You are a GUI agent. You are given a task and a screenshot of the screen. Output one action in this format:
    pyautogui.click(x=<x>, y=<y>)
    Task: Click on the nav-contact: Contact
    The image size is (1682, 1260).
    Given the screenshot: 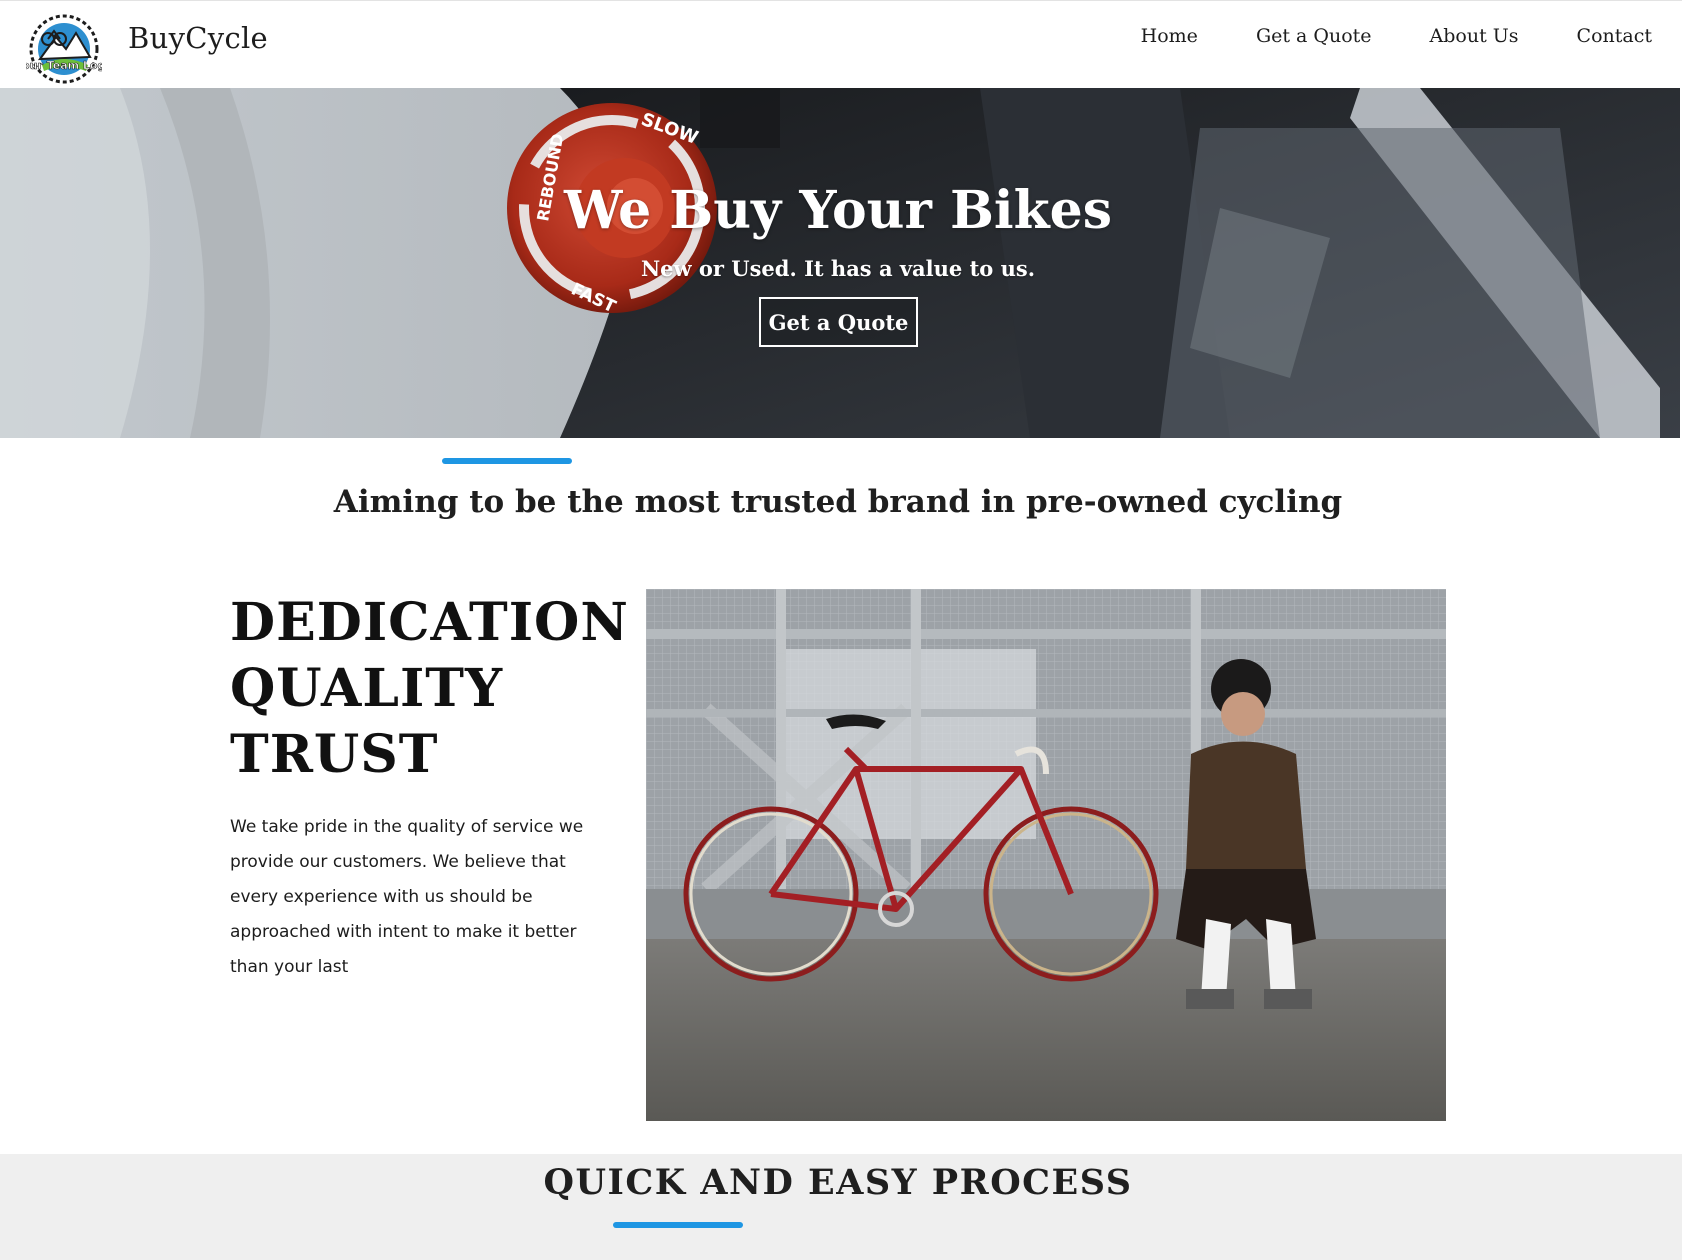 What is the action you would take?
    pyautogui.click(x=1614, y=36)
    